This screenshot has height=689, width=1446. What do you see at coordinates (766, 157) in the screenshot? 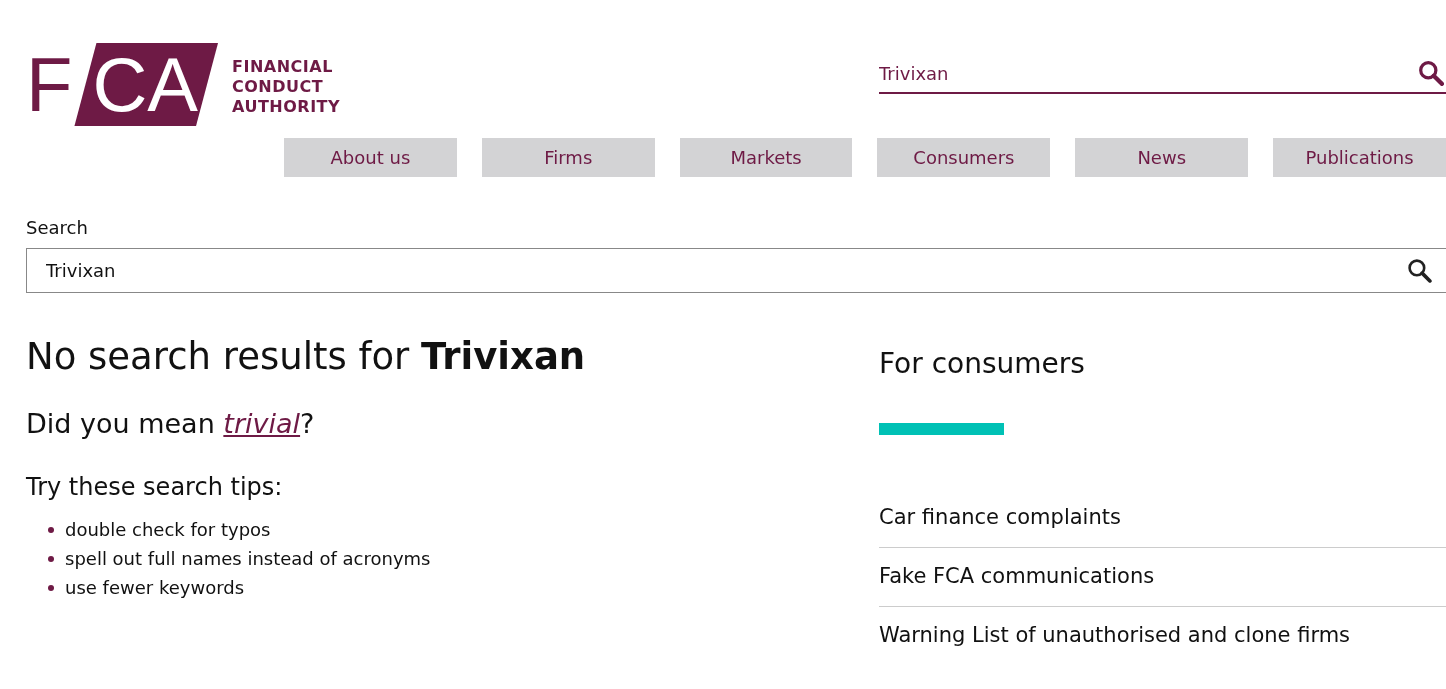
I see `nav-button: Markets` at bounding box center [766, 157].